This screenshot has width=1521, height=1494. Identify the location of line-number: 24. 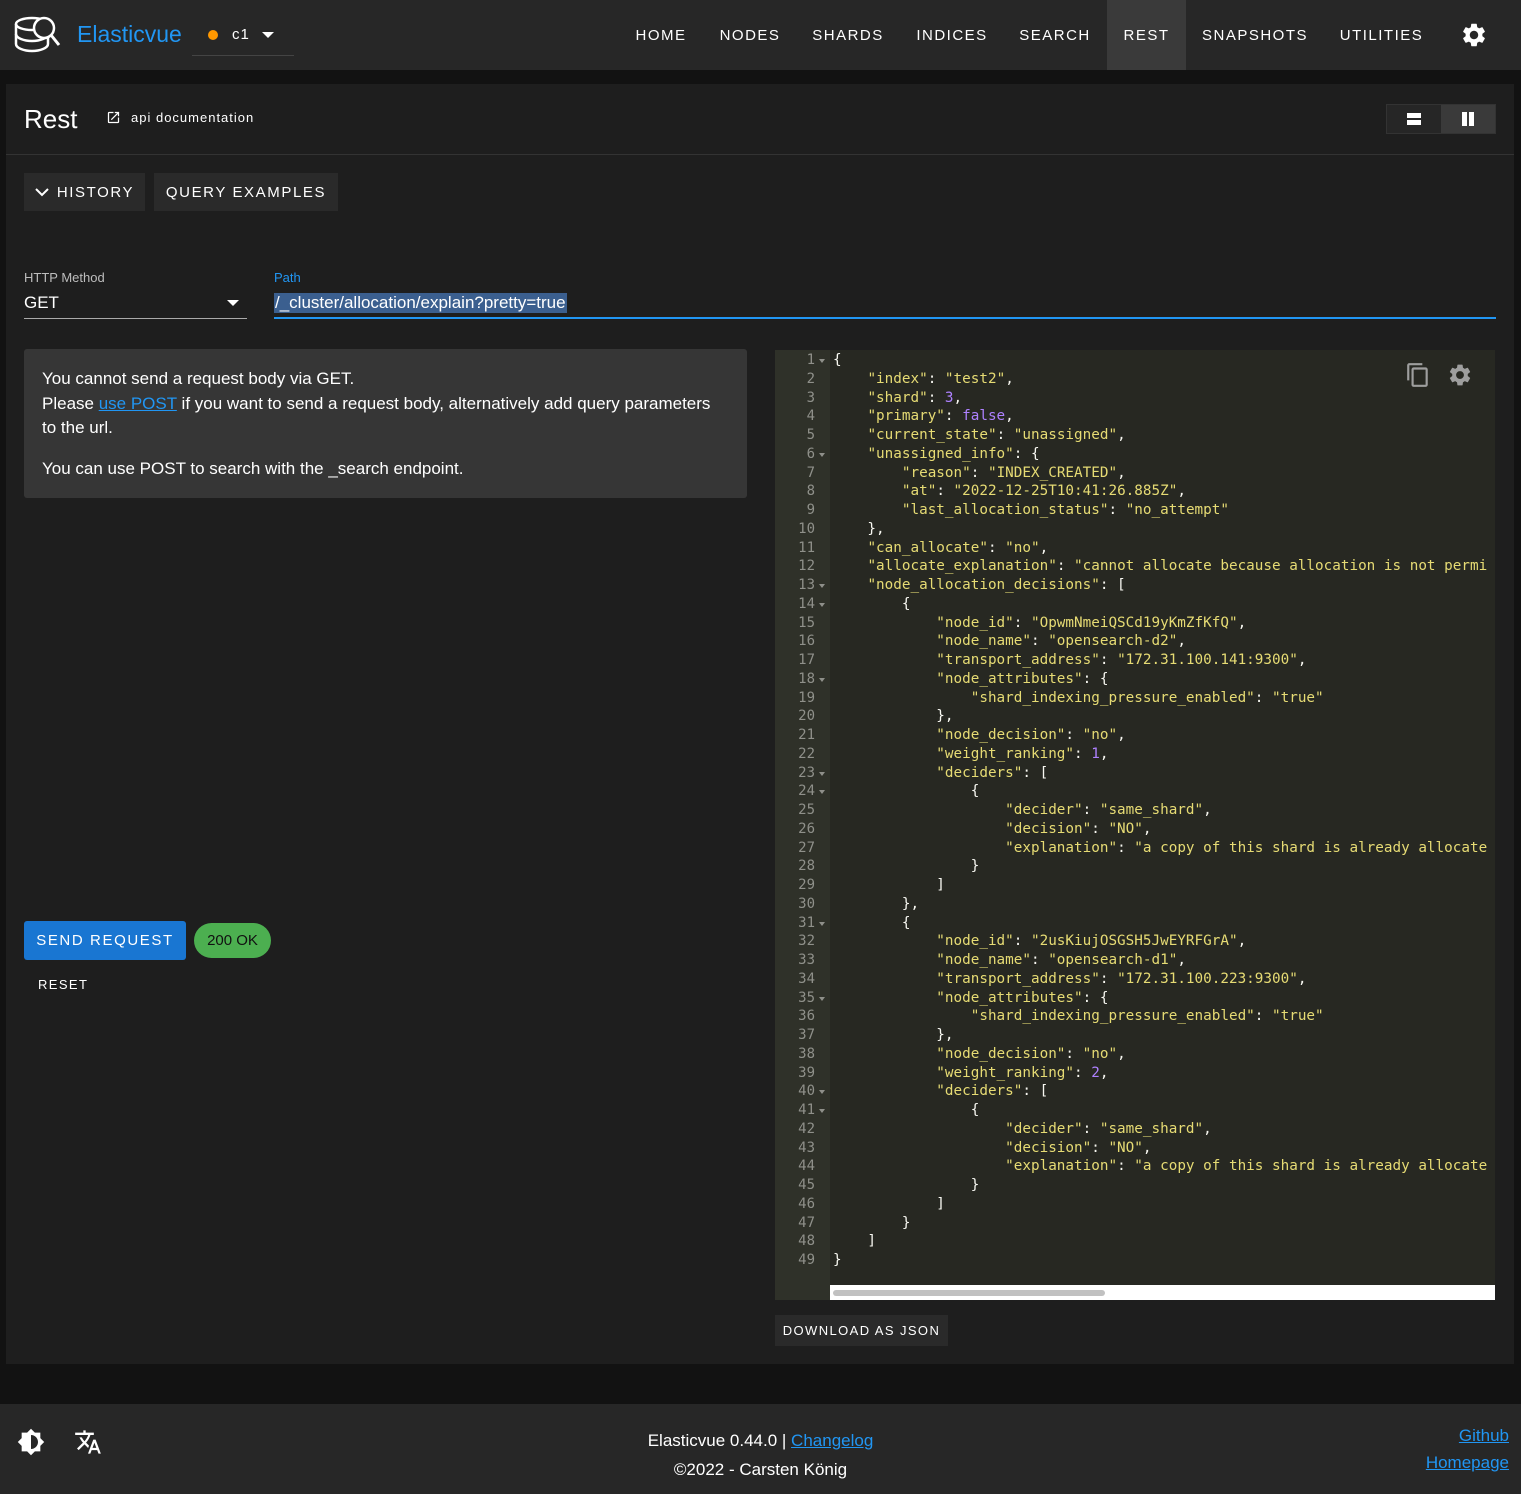
(806, 791).